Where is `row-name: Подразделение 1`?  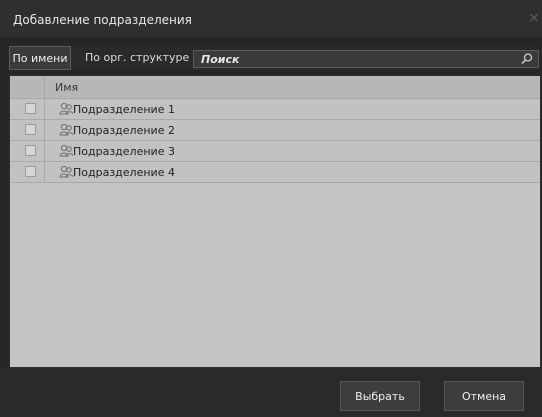
row-name: Подразделение 1 is located at coordinates (124, 109).